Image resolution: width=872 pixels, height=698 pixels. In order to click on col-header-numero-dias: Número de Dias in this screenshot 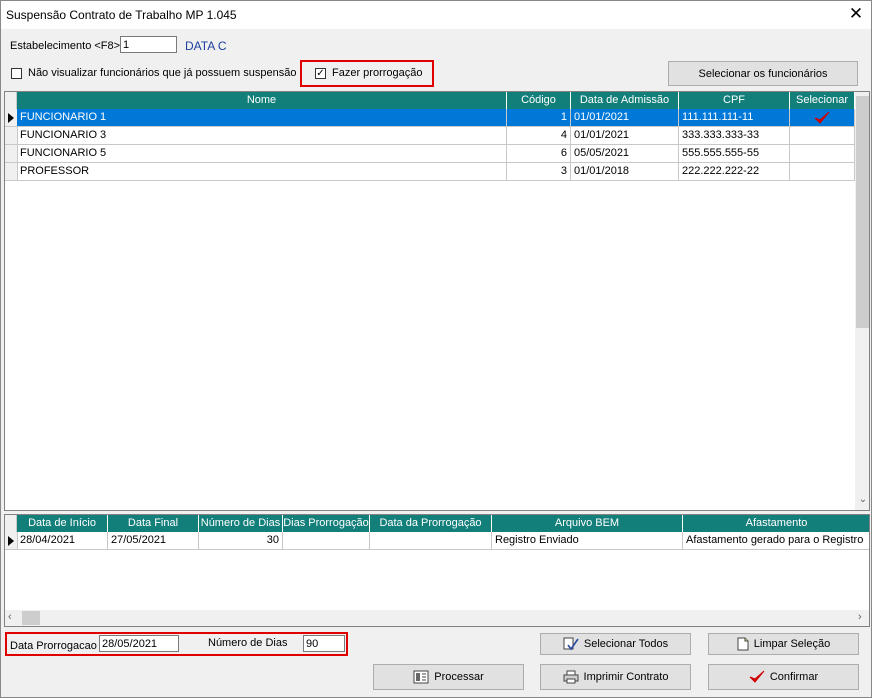, I will do `click(241, 523)`.